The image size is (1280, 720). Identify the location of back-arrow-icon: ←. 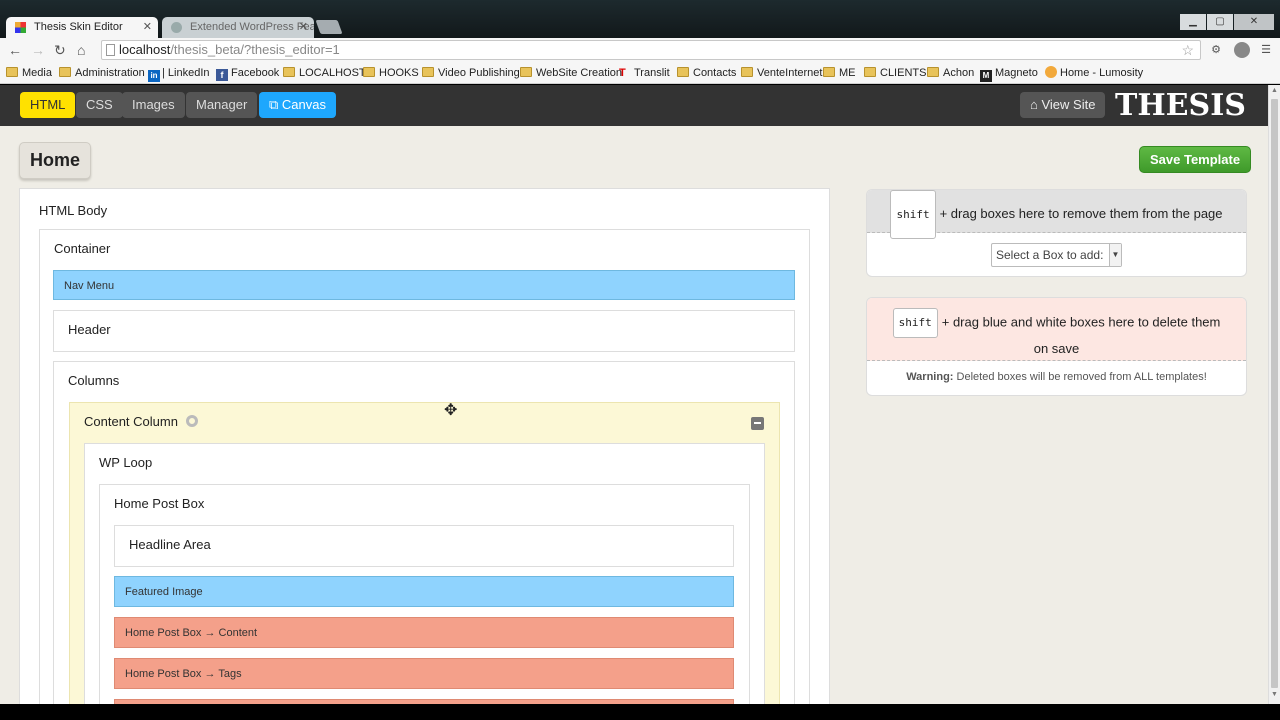
(15, 50).